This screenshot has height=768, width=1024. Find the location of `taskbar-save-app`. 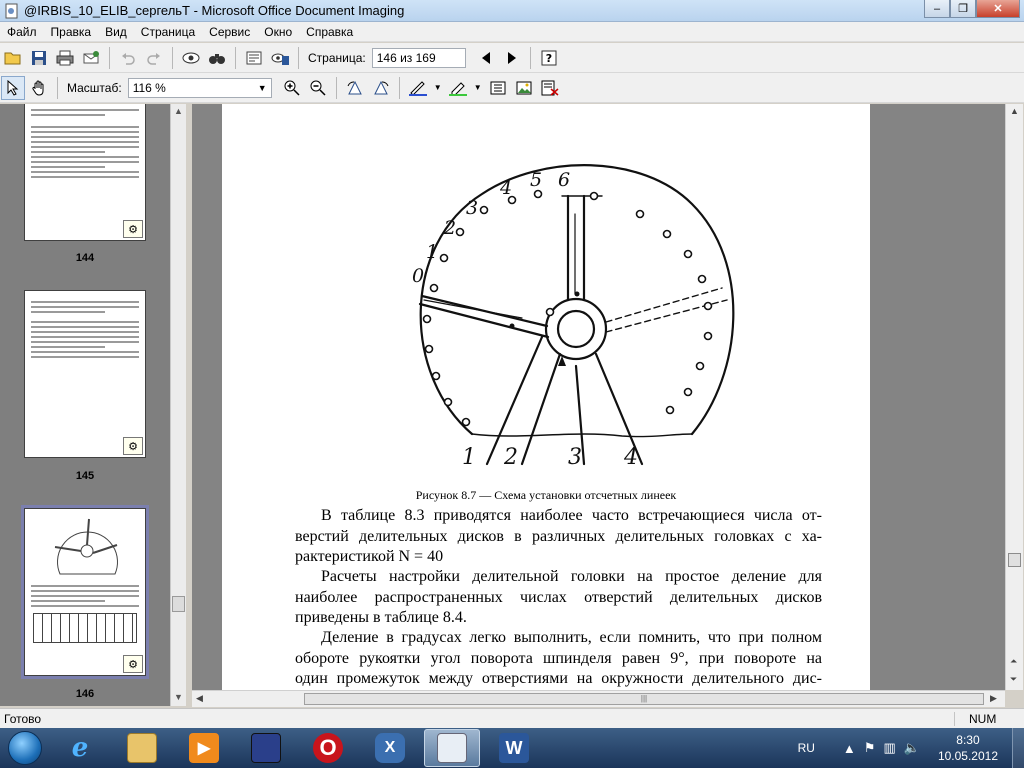

taskbar-save-app is located at coordinates (266, 748).